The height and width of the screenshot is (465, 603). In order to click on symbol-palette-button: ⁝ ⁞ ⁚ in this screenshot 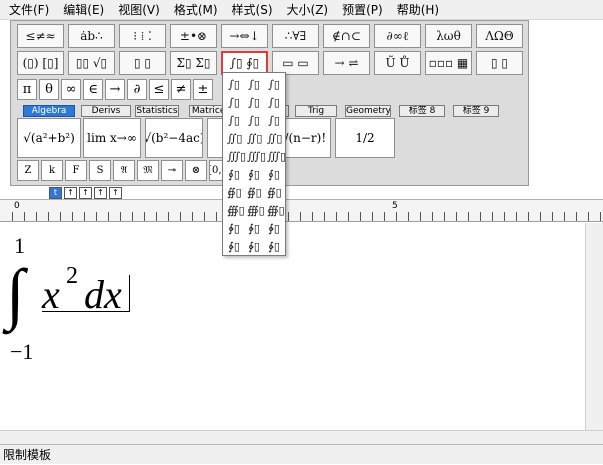, I will do `click(142, 36)`.